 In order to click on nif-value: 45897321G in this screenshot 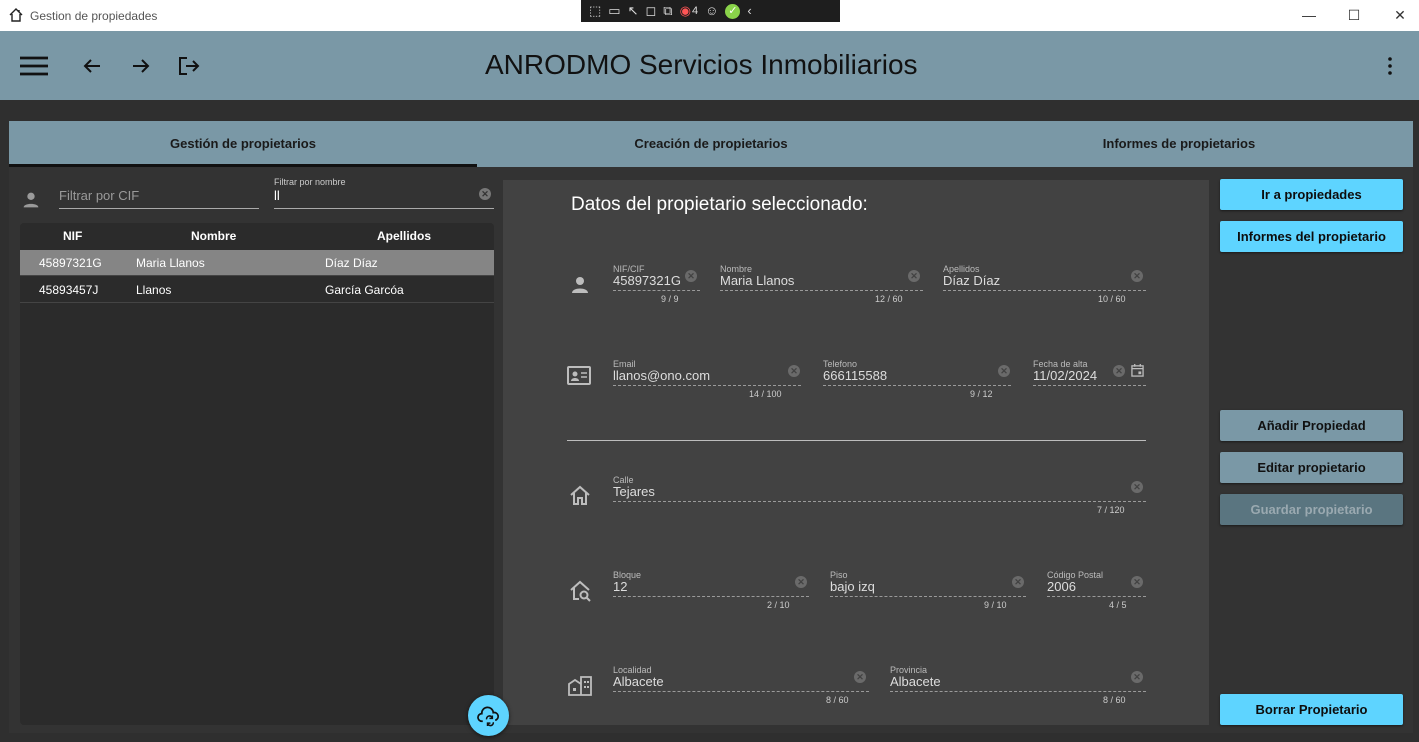, I will do `click(647, 280)`.